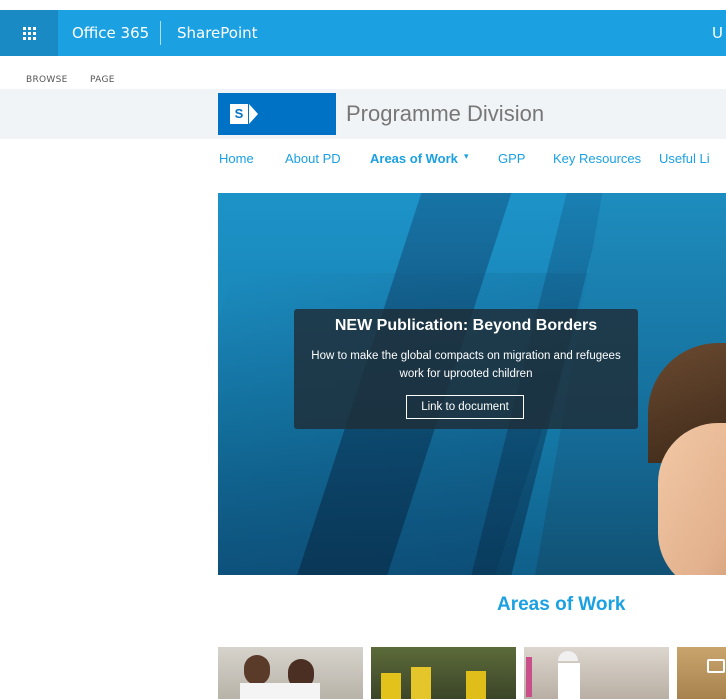 The height and width of the screenshot is (699, 726). Describe the element at coordinates (313, 158) in the screenshot. I see `nav-item-about-pd: About PD` at that location.